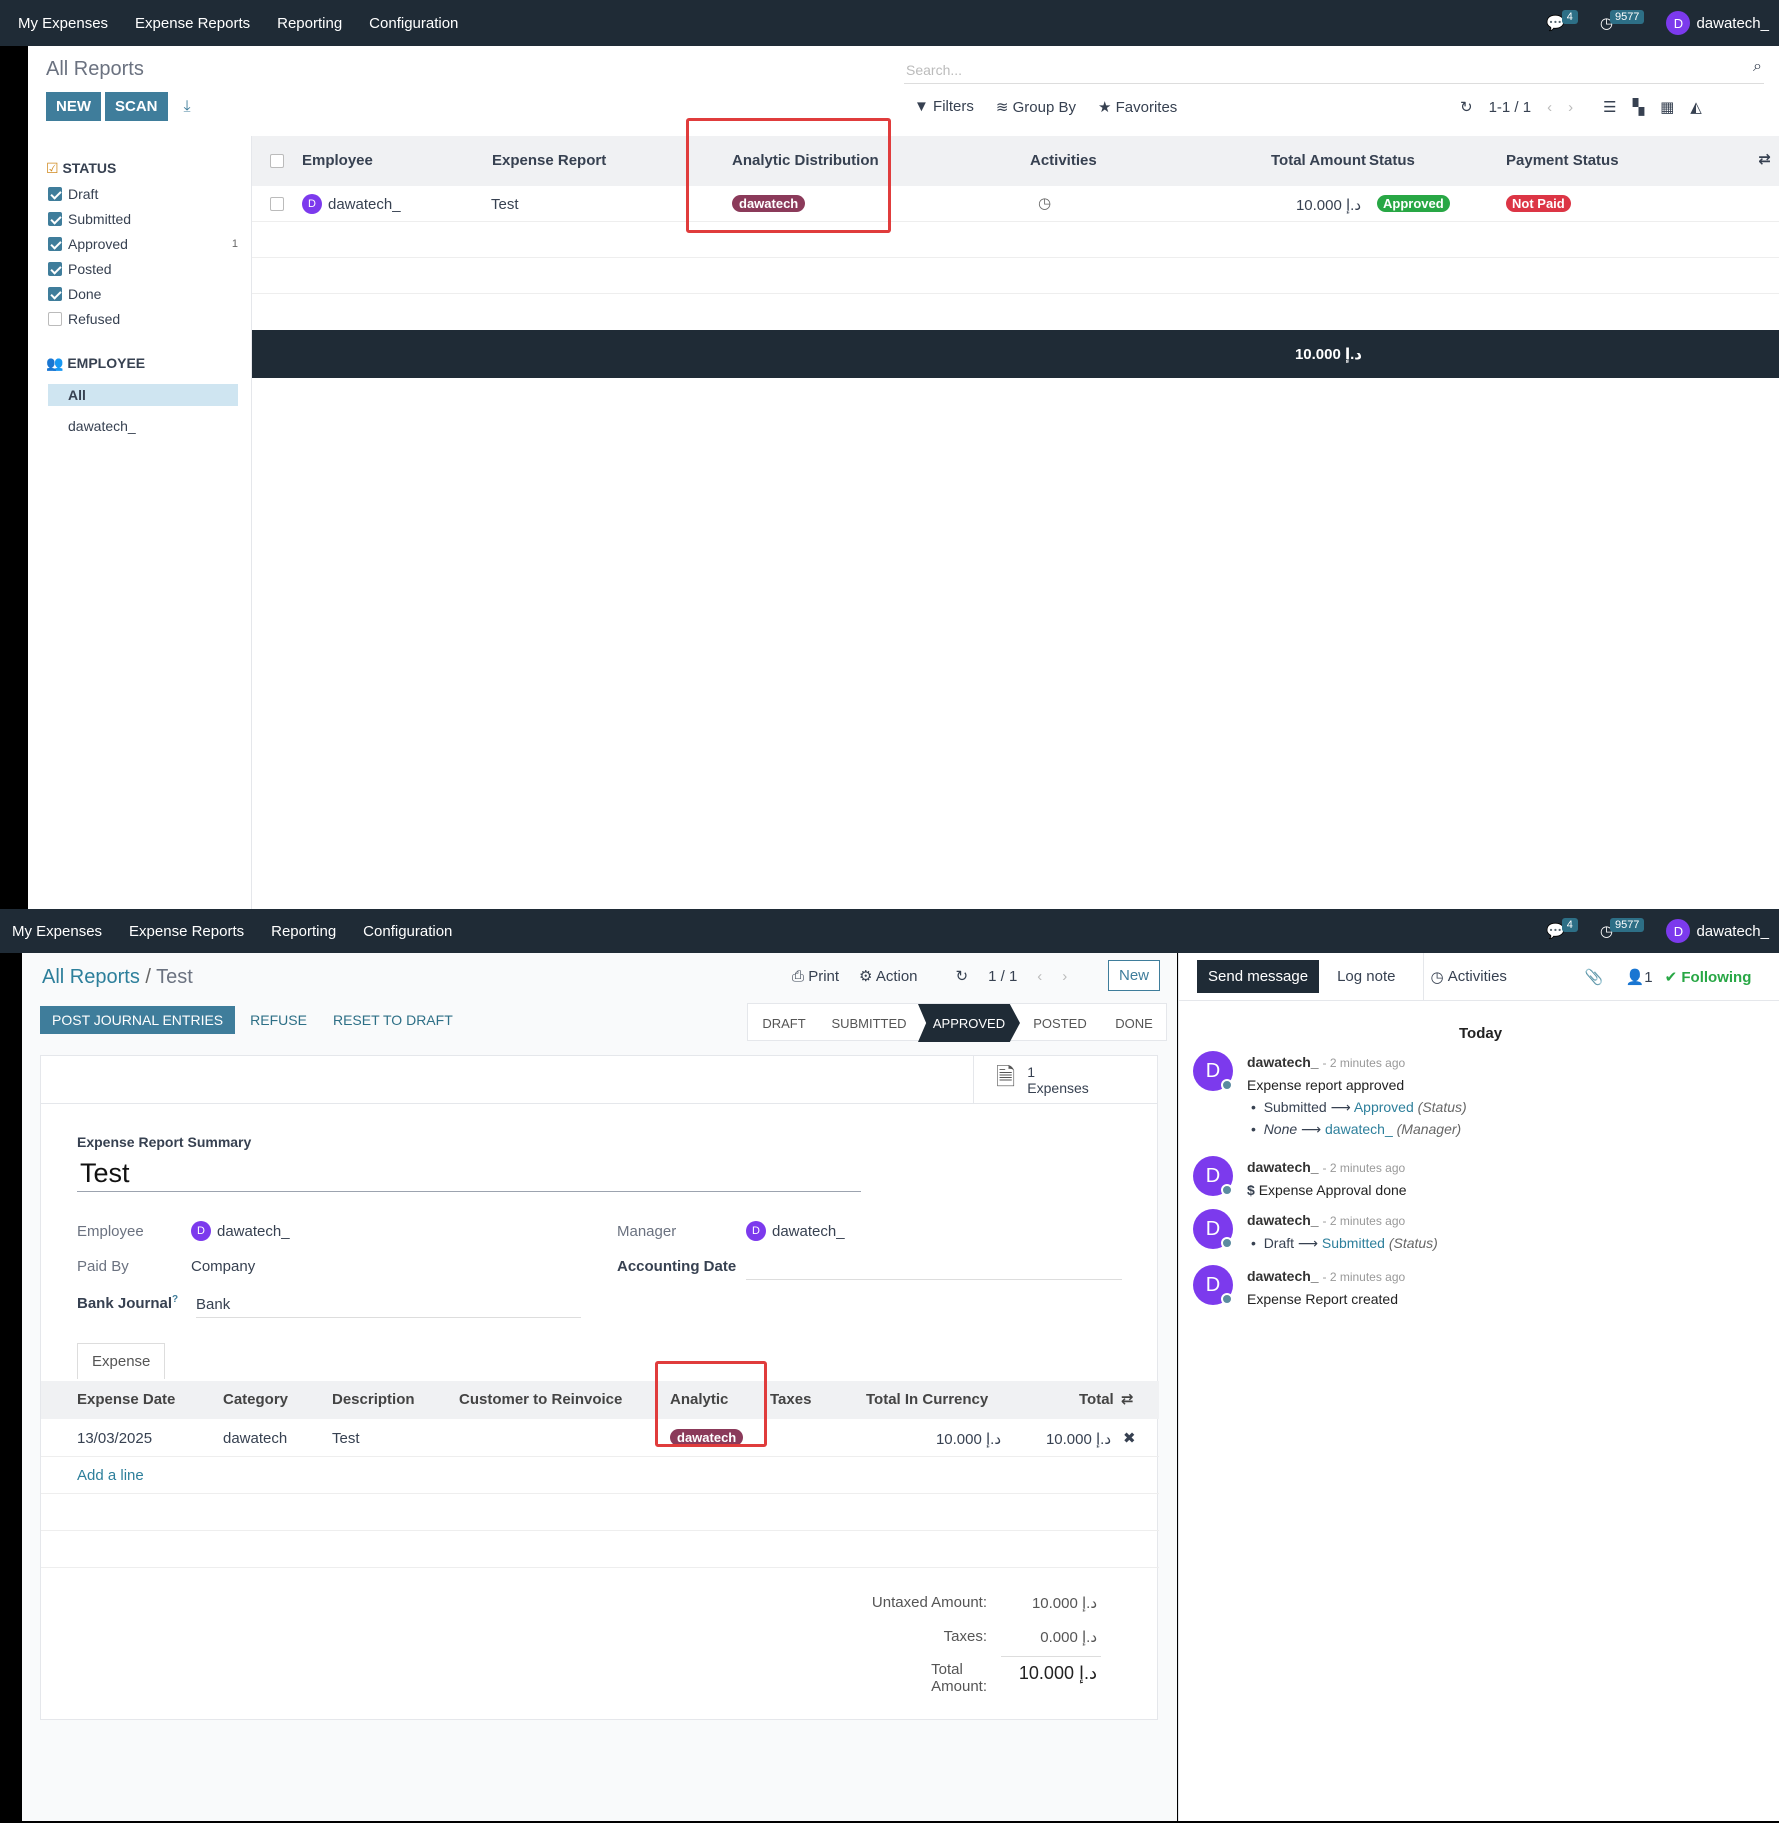 The height and width of the screenshot is (1823, 1779). Describe the element at coordinates (148, 271) in the screenshot. I see `status-filter-3: Posted` at that location.